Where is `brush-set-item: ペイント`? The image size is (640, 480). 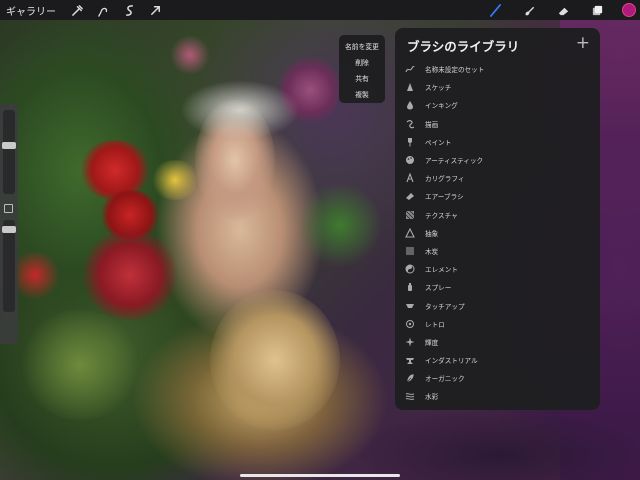
brush-set-item: ペイント is located at coordinates (497, 142).